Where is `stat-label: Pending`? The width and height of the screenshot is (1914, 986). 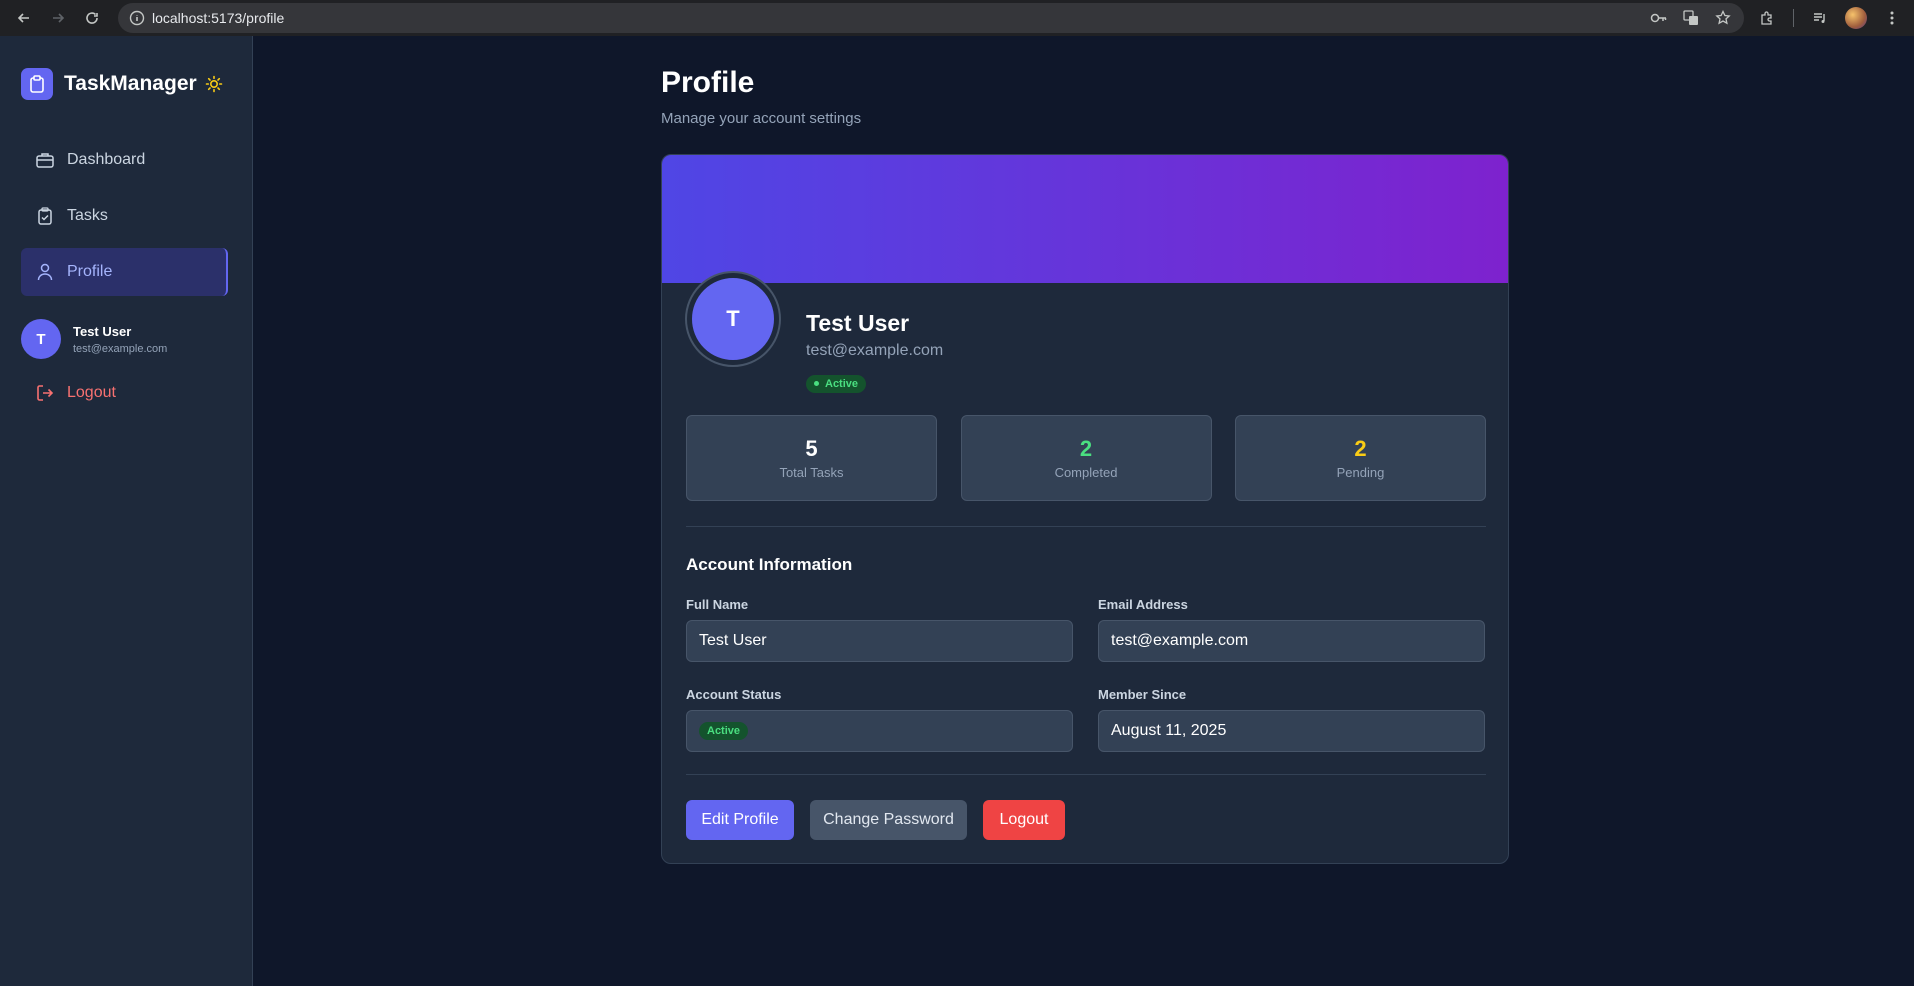
stat-label: Pending is located at coordinates (1360, 472).